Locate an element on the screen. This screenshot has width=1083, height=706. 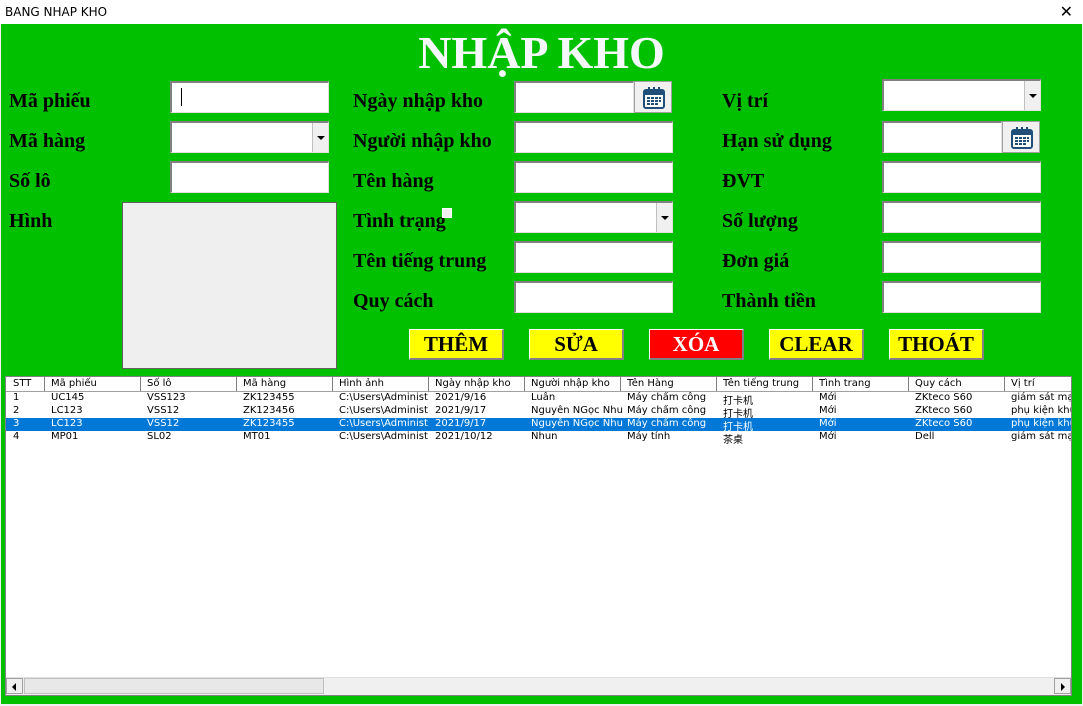
label-so-lo: Số lô is located at coordinates (30, 181).